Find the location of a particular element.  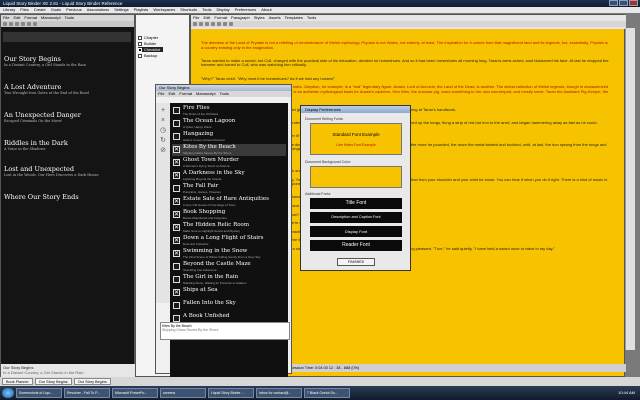

scene-row: Fallen Into the Sky is located at coordinates (229, 306).